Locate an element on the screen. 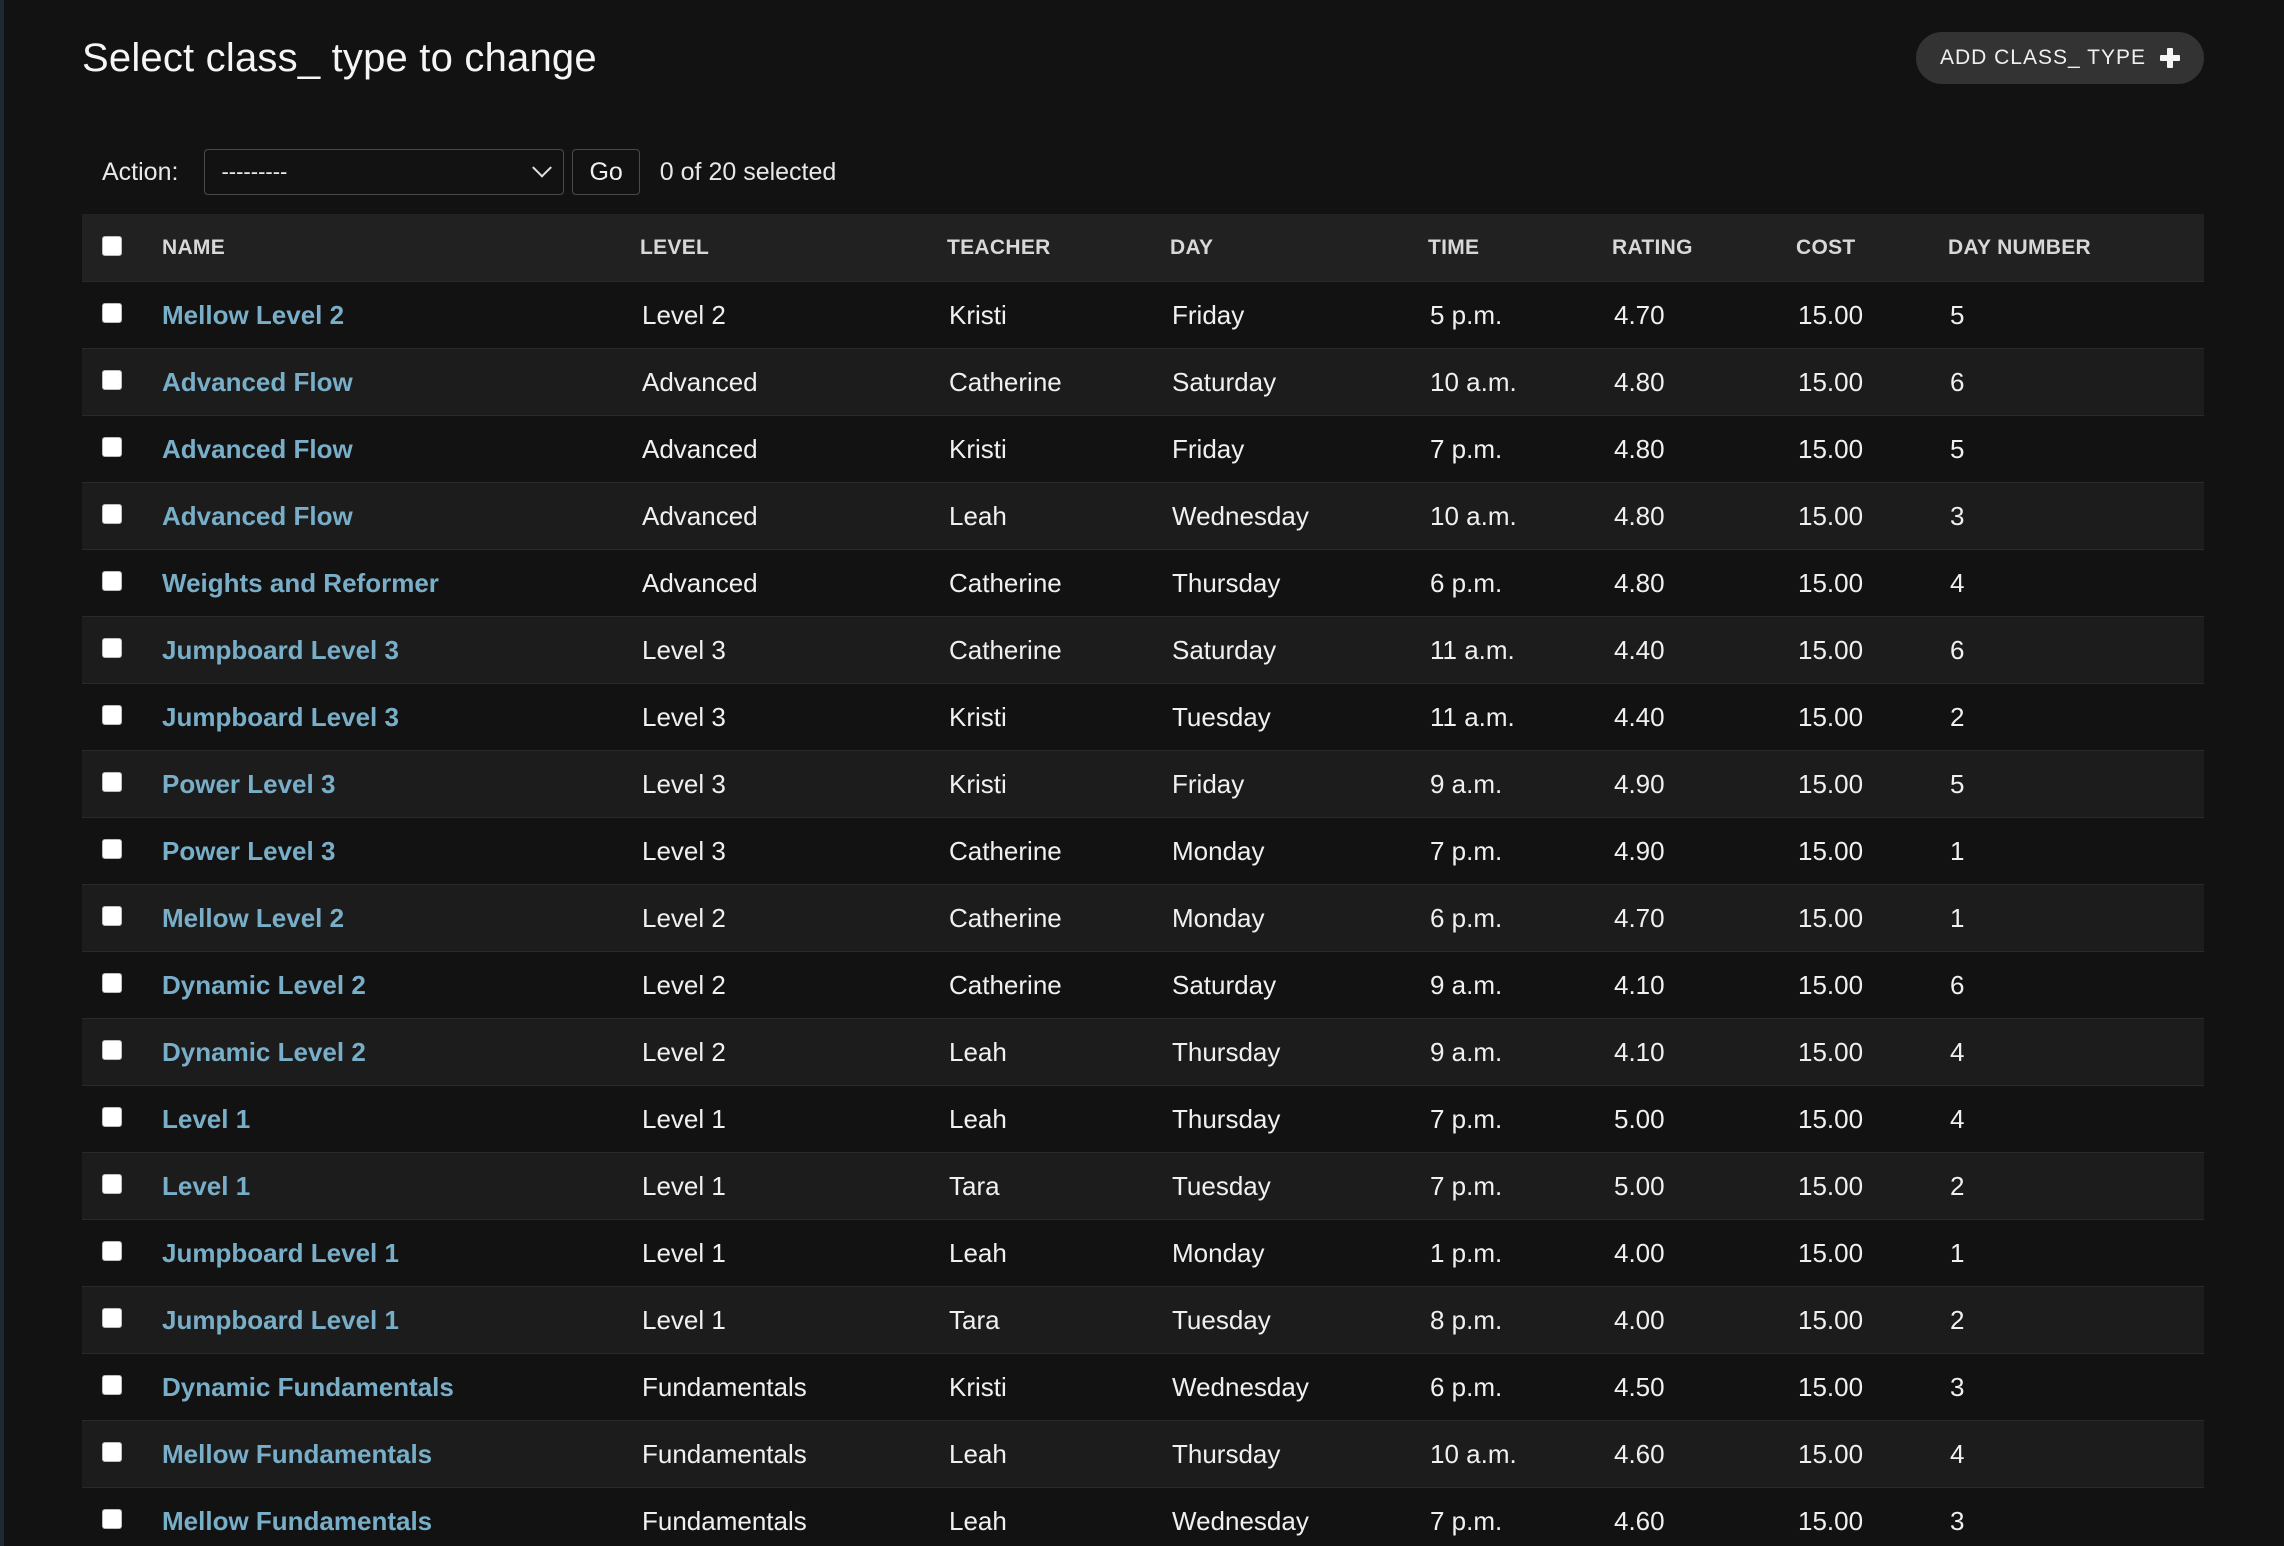 This screenshot has width=2284, height=1546. add-class-type-button: ADD CLASS_ TYPE is located at coordinates (2059, 58).